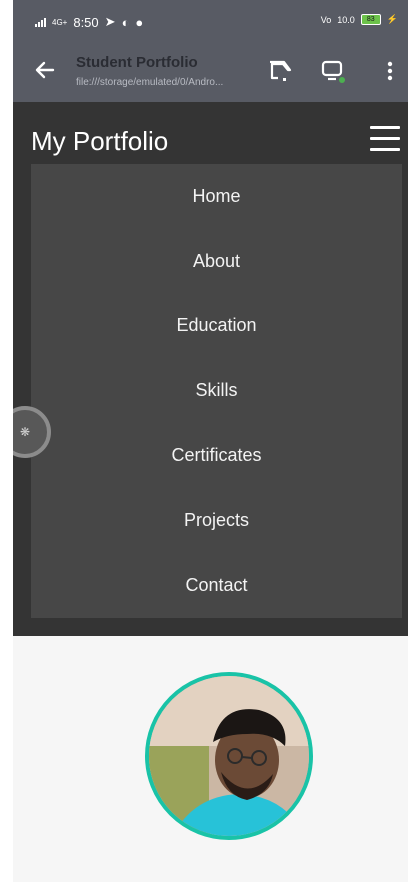  I want to click on nav-item-contact: Contact, so click(216, 585).